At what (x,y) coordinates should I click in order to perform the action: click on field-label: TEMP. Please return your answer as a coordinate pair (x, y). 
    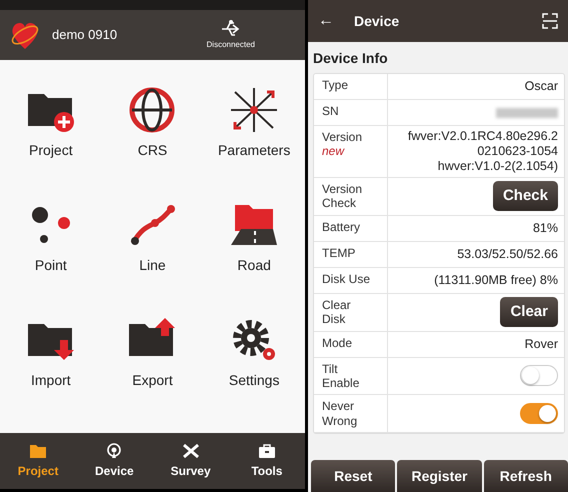
    Looking at the image, I should click on (339, 253).